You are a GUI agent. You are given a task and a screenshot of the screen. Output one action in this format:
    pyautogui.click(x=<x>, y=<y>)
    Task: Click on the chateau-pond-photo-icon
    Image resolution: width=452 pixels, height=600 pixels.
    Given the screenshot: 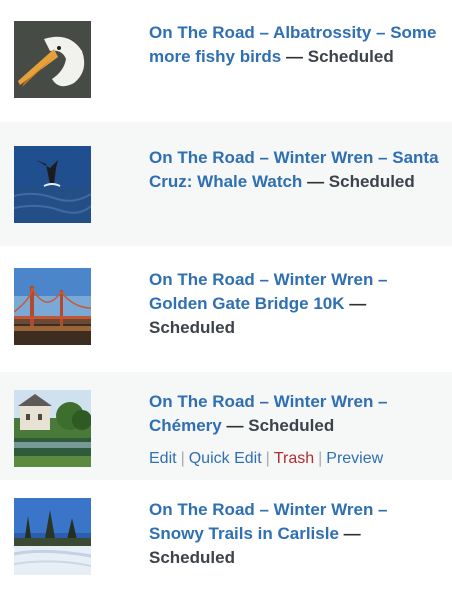 What is the action you would take?
    pyautogui.click(x=52, y=428)
    